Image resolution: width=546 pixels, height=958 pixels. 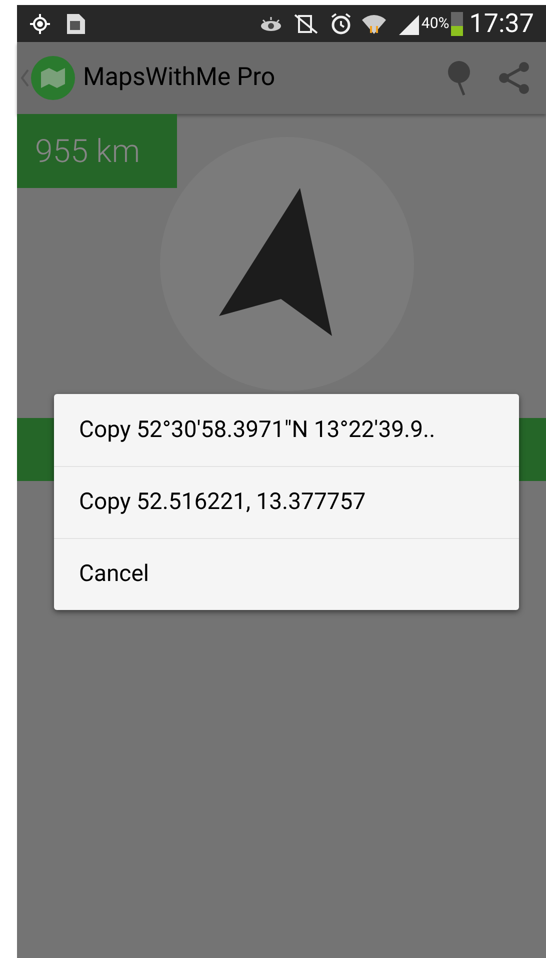 I want to click on map-logo-icon, so click(x=53, y=78).